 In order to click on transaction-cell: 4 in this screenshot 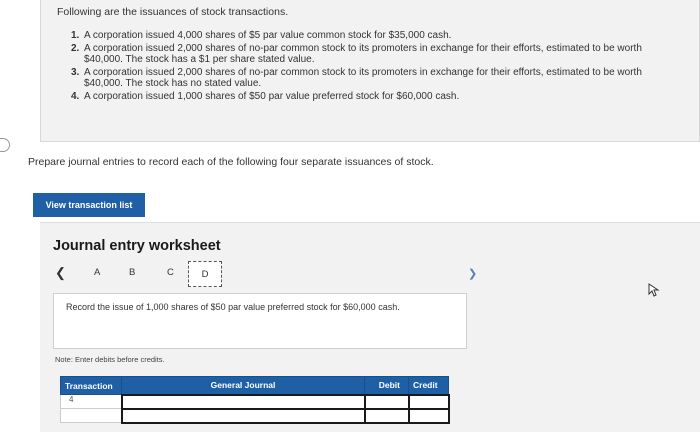, I will do `click(91, 401)`.